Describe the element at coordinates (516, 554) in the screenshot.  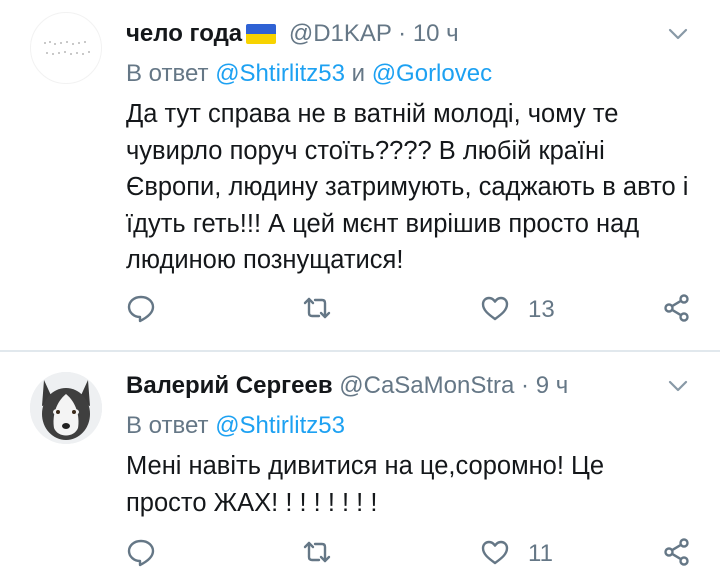
I see `like-button: 11` at that location.